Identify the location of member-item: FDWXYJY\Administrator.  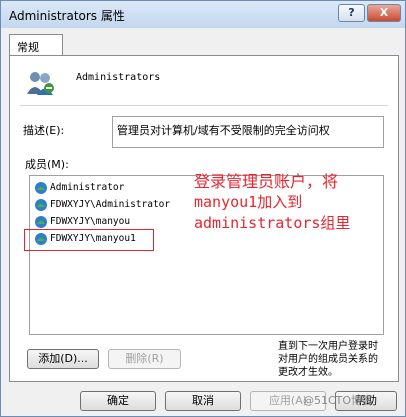
(102, 205).